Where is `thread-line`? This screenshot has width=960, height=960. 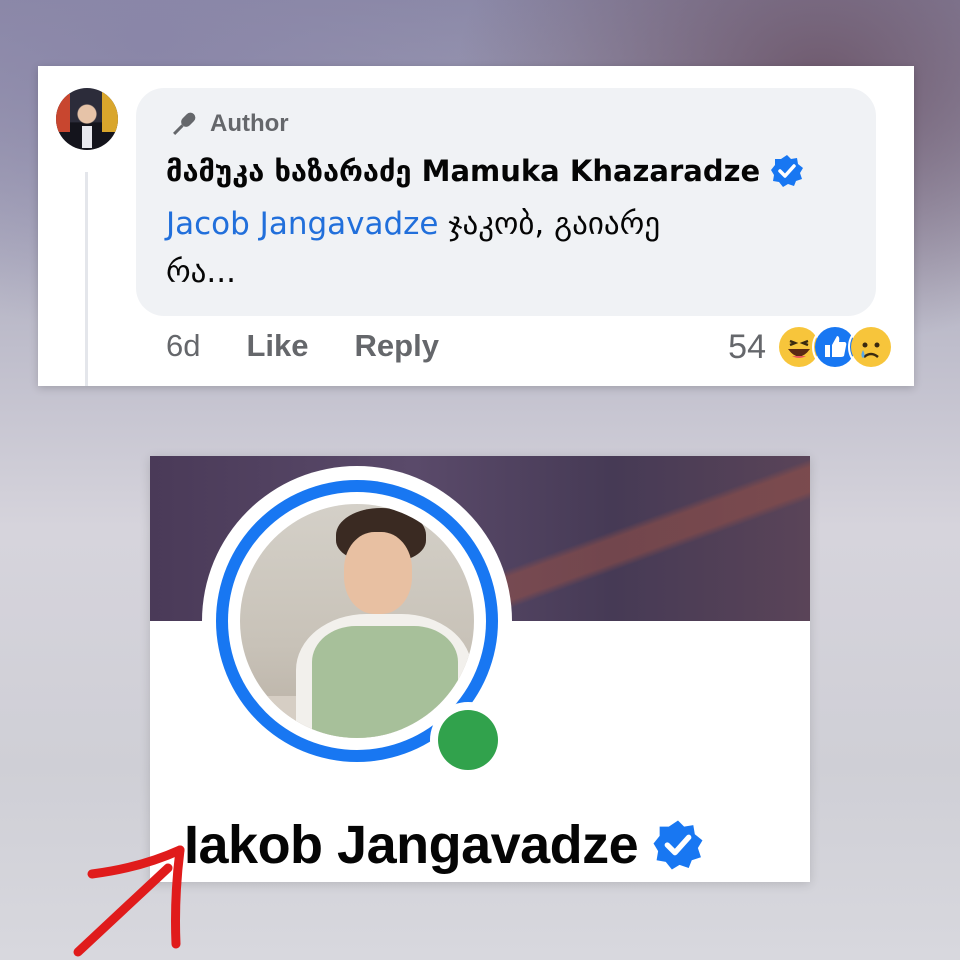
thread-line is located at coordinates (86, 279).